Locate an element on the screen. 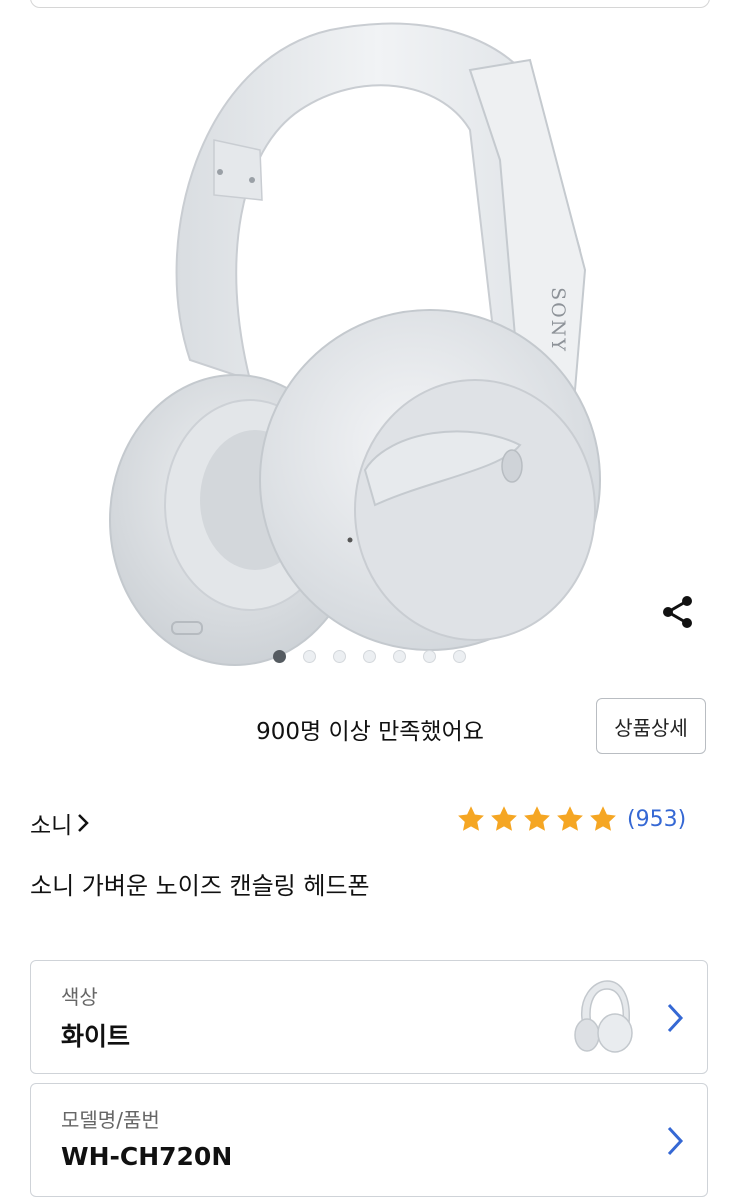  share-icon is located at coordinates (677, 612).